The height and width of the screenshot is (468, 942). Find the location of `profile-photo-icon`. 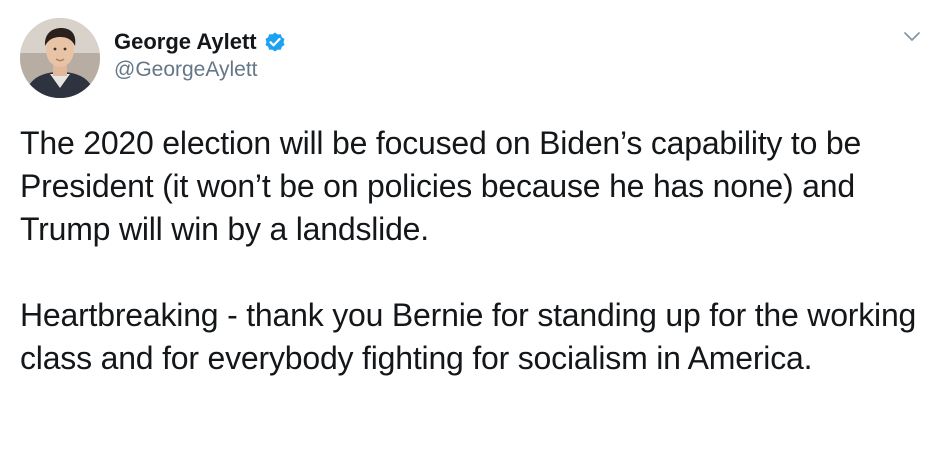

profile-photo-icon is located at coordinates (60, 58).